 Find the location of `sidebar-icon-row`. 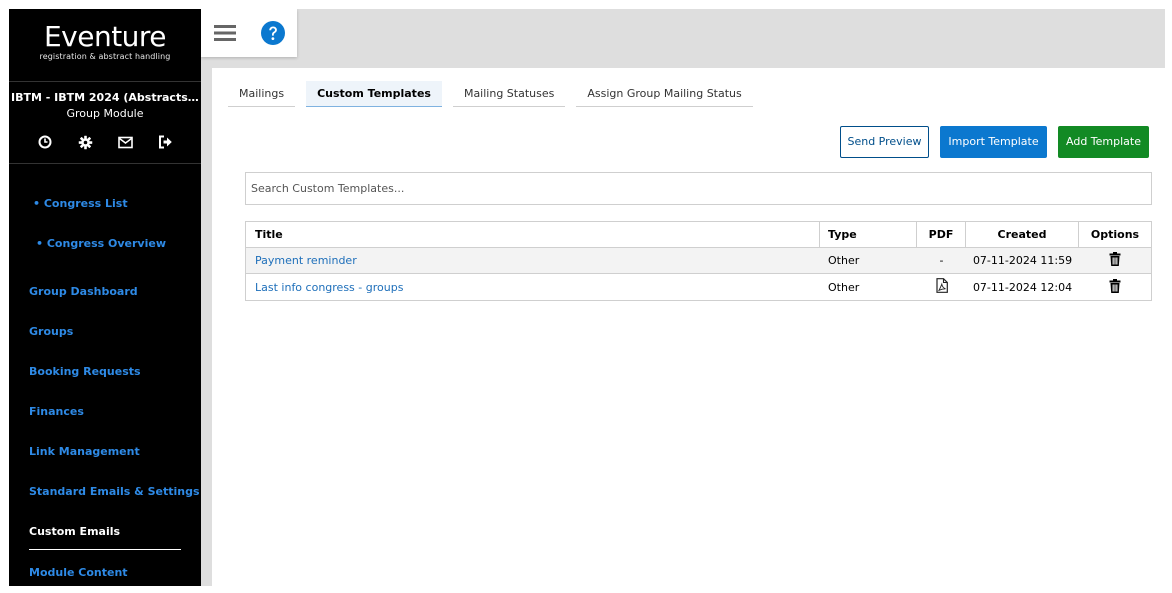

sidebar-icon-row is located at coordinates (105, 142).